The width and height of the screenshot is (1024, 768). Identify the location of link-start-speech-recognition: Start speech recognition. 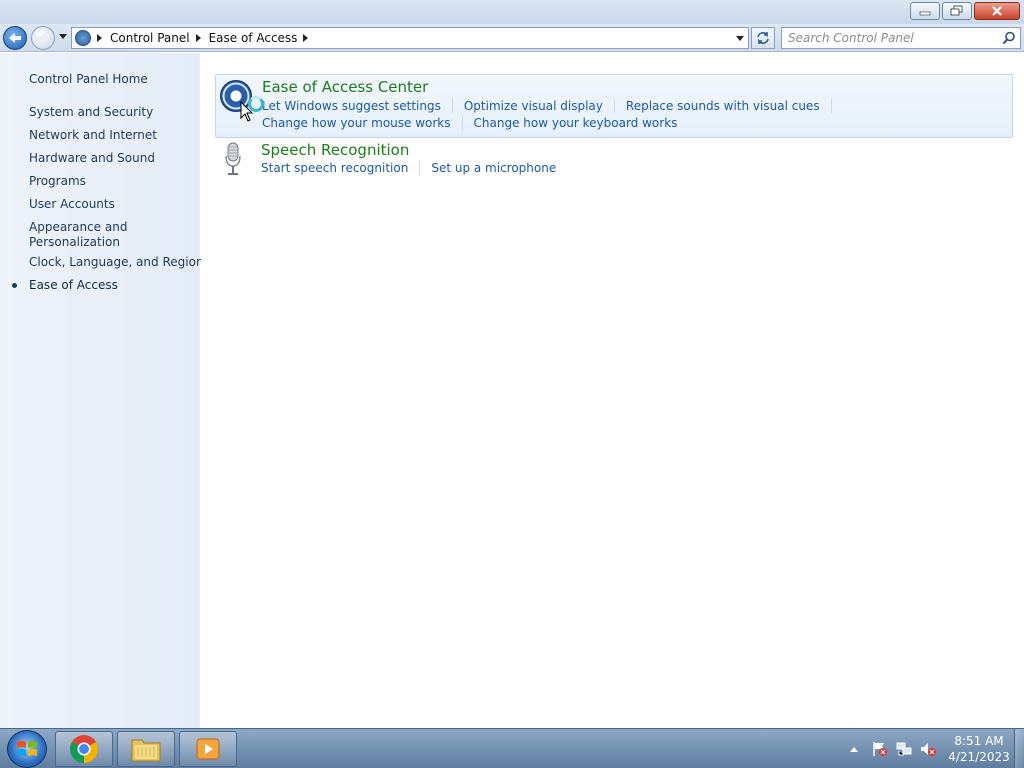
(334, 168).